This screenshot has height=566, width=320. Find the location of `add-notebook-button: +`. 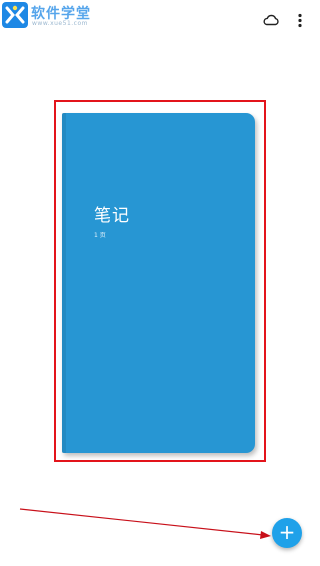

add-notebook-button: + is located at coordinates (287, 533).